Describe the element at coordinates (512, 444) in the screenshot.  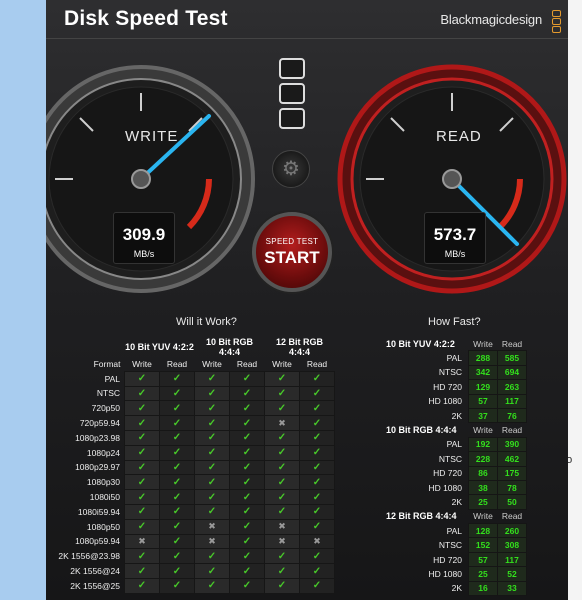
I see `read-fps-value: 390` at that location.